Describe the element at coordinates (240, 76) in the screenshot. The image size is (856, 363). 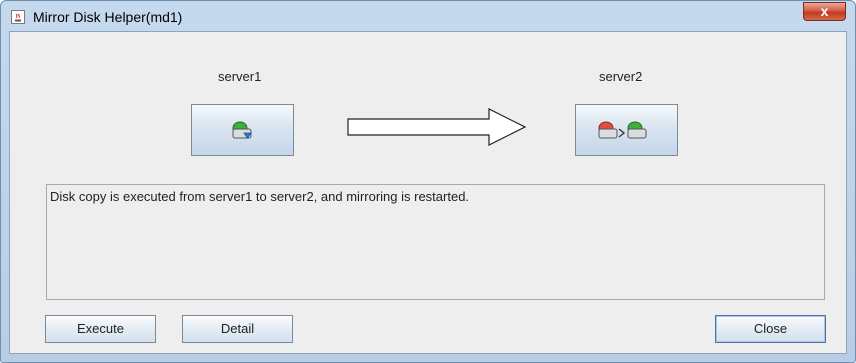
I see `source-server-label: server1` at that location.